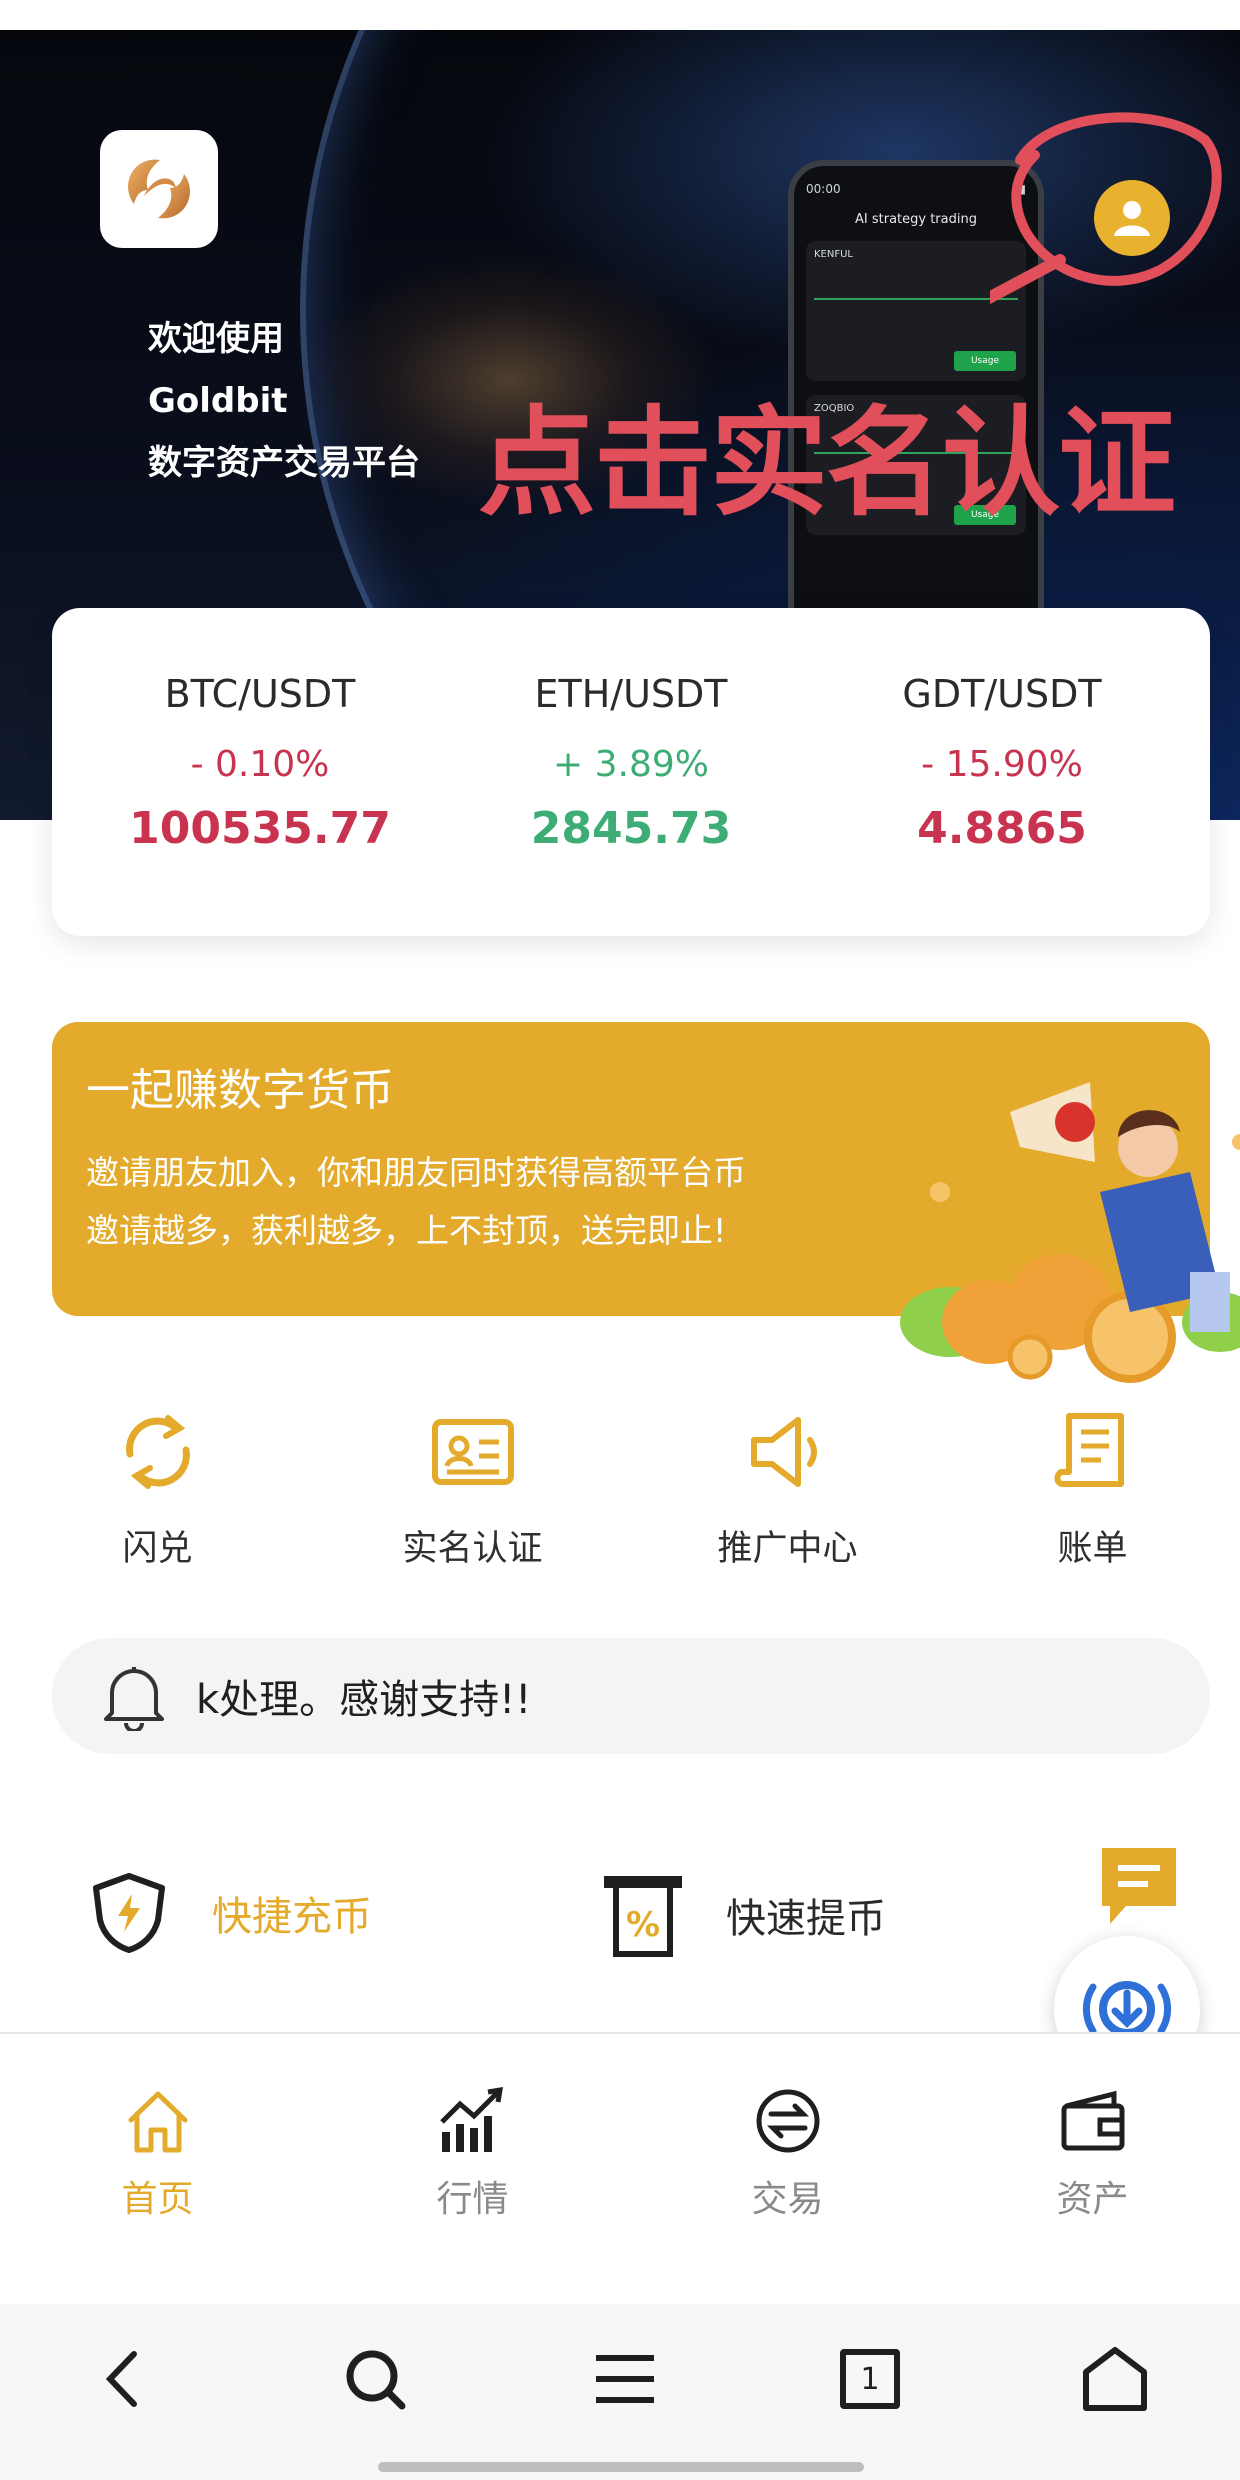 Image resolution: width=1240 pixels, height=2480 pixels. Describe the element at coordinates (406, 1230) in the screenshot. I see `promo-line-2: 邀请越多，获利越多，上不封顶，送完即止!` at that location.